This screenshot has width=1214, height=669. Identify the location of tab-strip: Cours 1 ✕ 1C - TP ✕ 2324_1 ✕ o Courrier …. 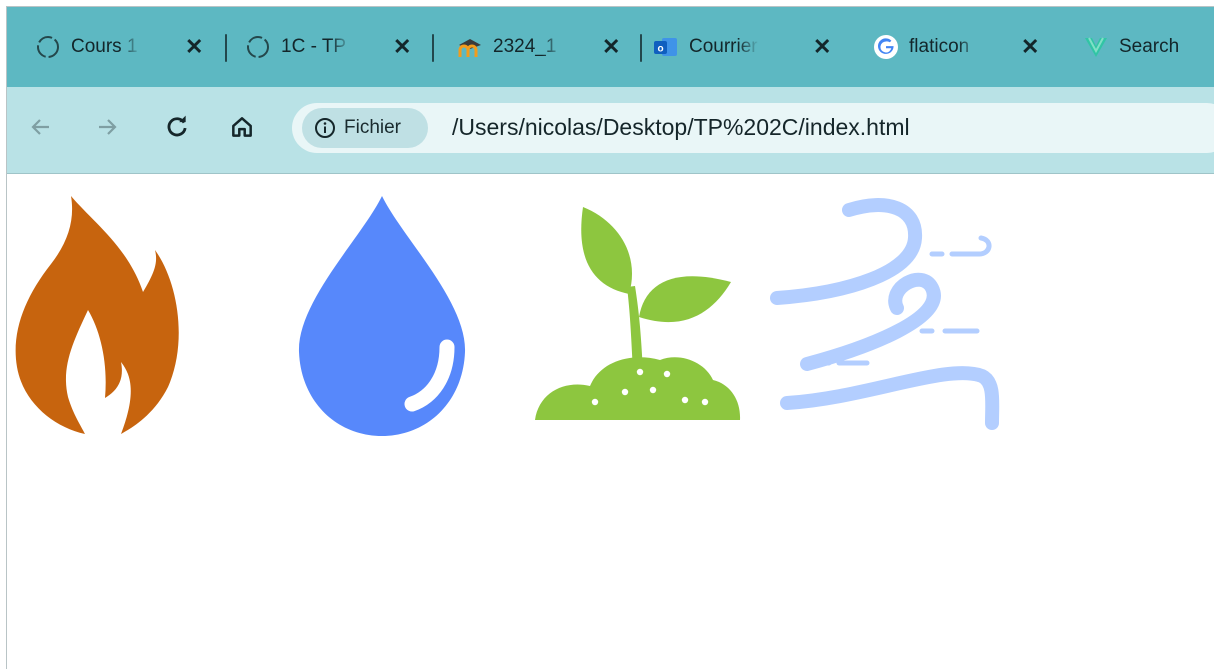
(610, 47).